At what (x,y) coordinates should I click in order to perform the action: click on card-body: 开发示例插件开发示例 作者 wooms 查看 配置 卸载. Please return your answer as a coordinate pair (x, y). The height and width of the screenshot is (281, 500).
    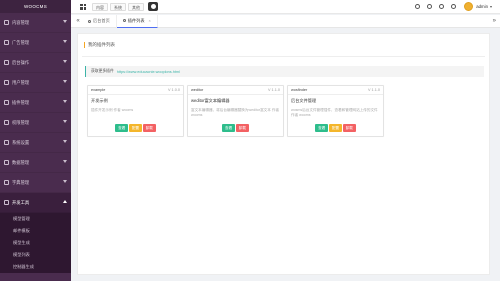
    Looking at the image, I should click on (135, 113).